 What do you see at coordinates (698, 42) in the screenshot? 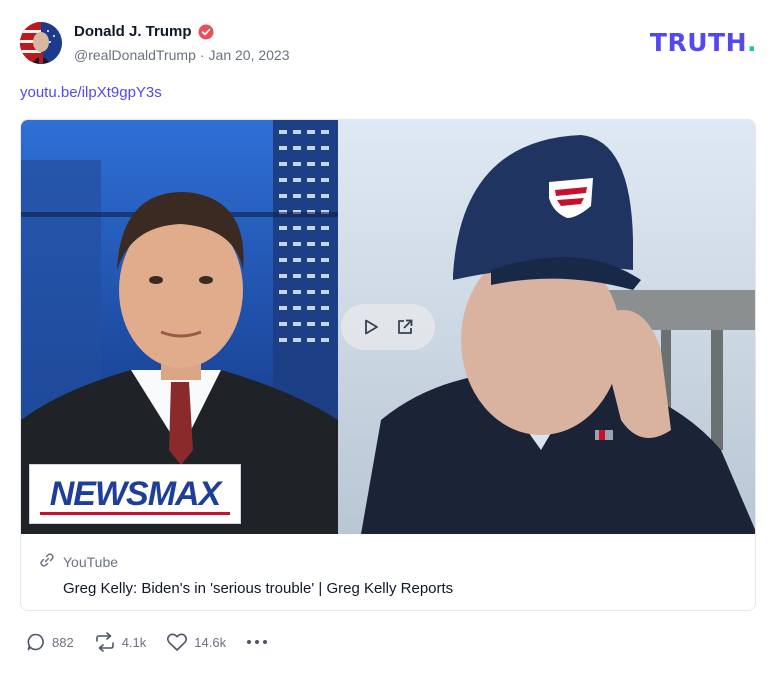
I see `brand-wordmark: TRUTH` at bounding box center [698, 42].